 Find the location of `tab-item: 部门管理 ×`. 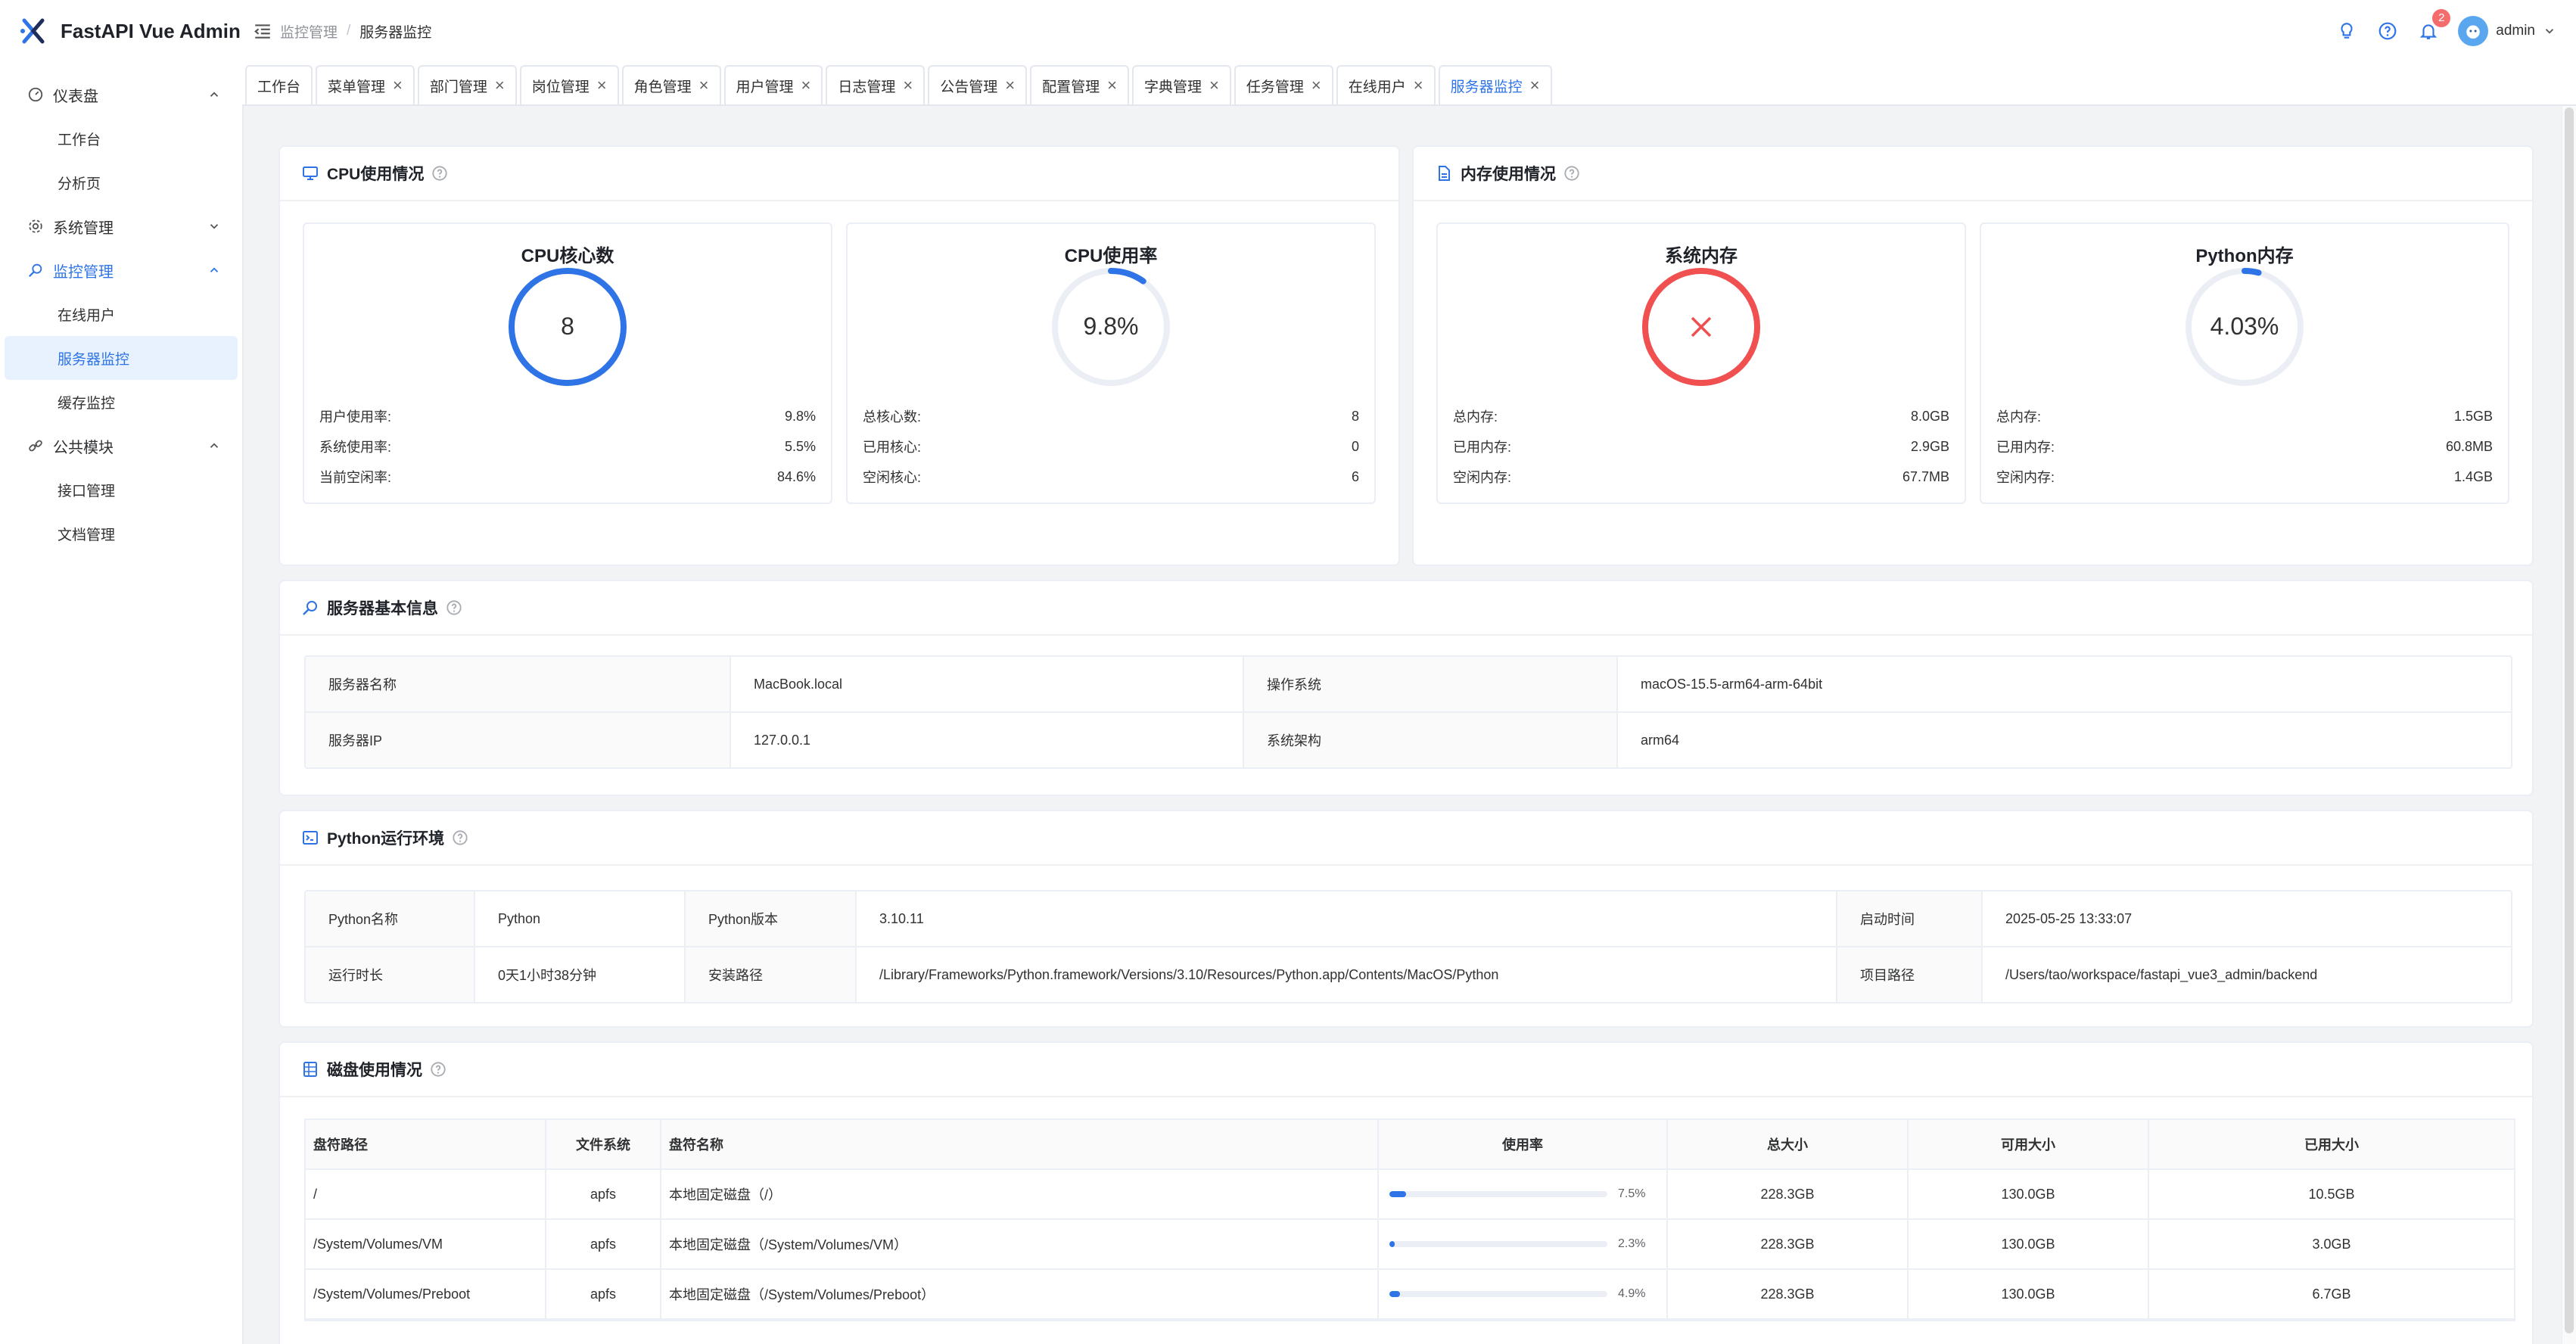

tab-item: 部门管理 × is located at coordinates (467, 84).